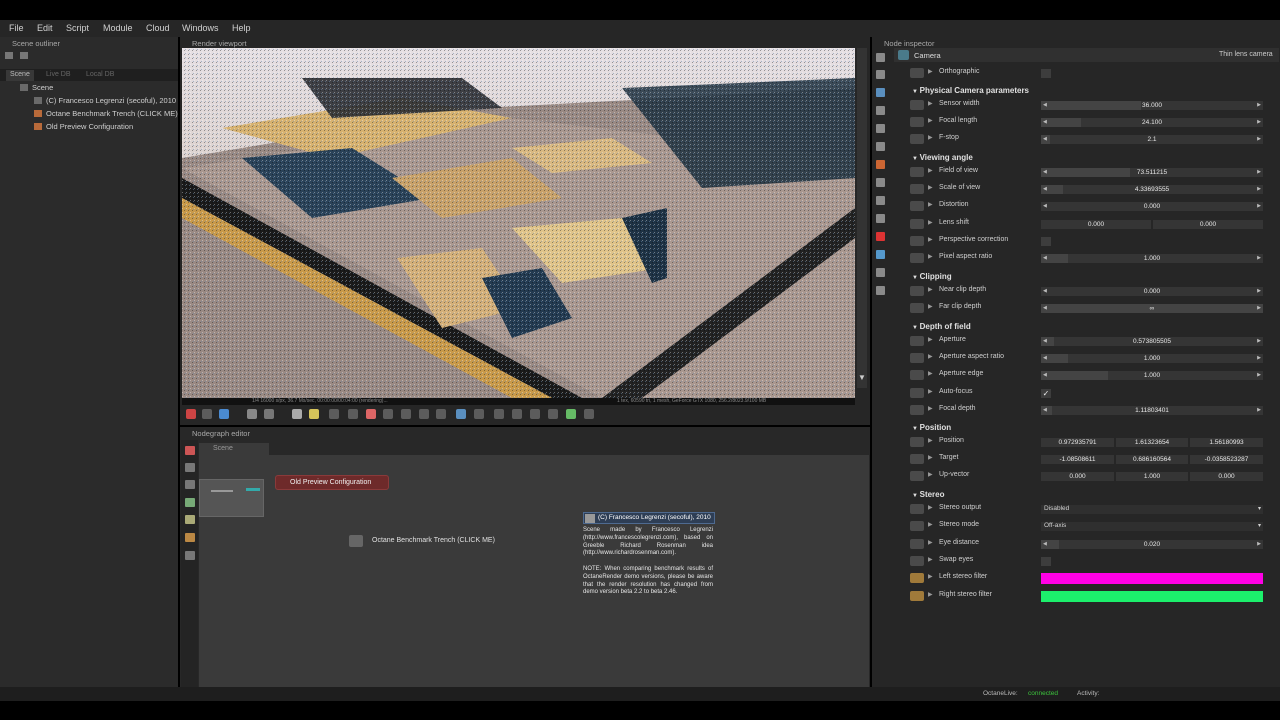  I want to click on menu-windows: Windows, so click(200, 28).